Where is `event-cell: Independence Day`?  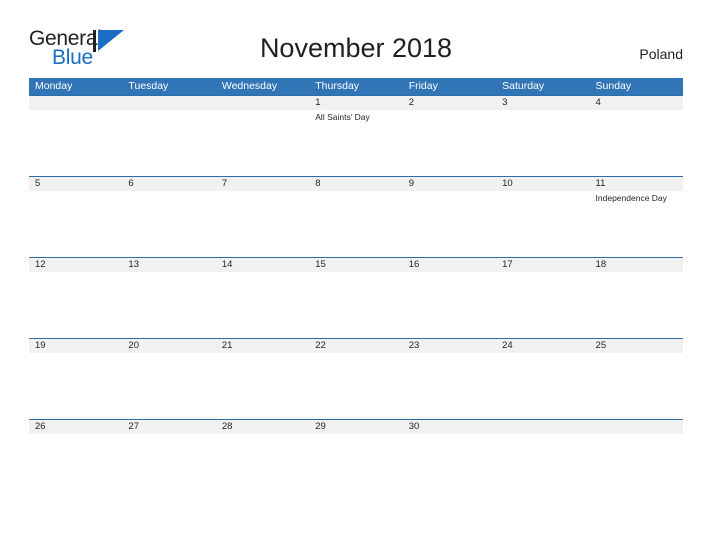 event-cell: Independence Day is located at coordinates (636, 224).